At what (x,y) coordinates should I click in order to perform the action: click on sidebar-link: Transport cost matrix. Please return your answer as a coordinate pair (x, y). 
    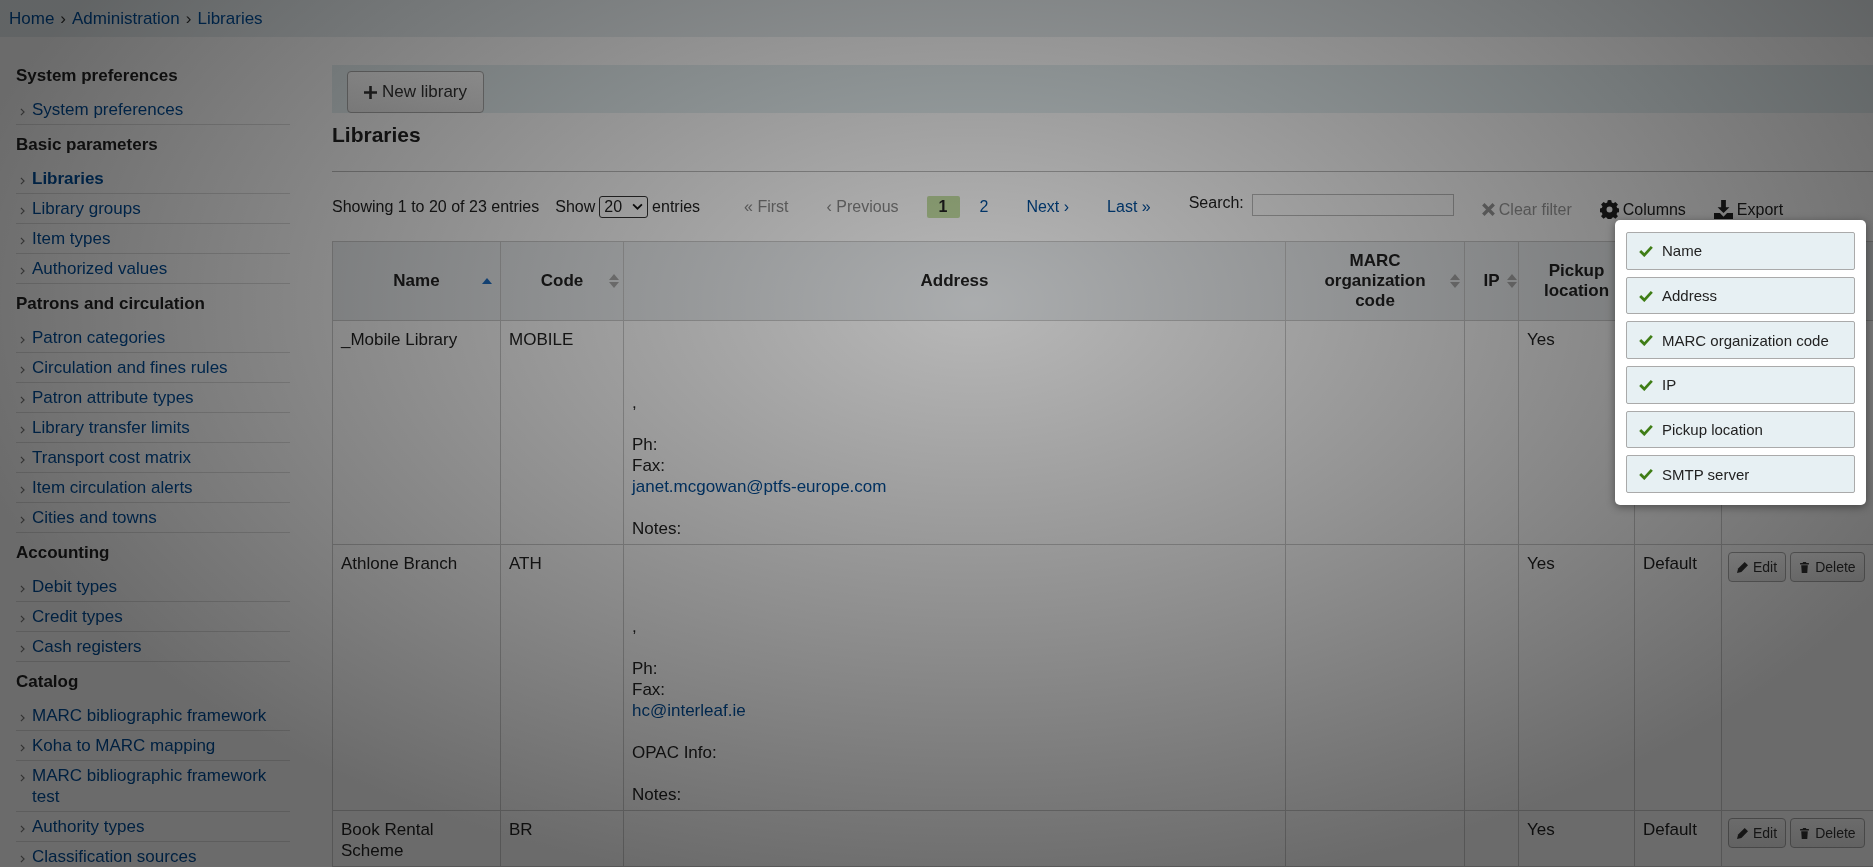
    Looking at the image, I should click on (112, 457).